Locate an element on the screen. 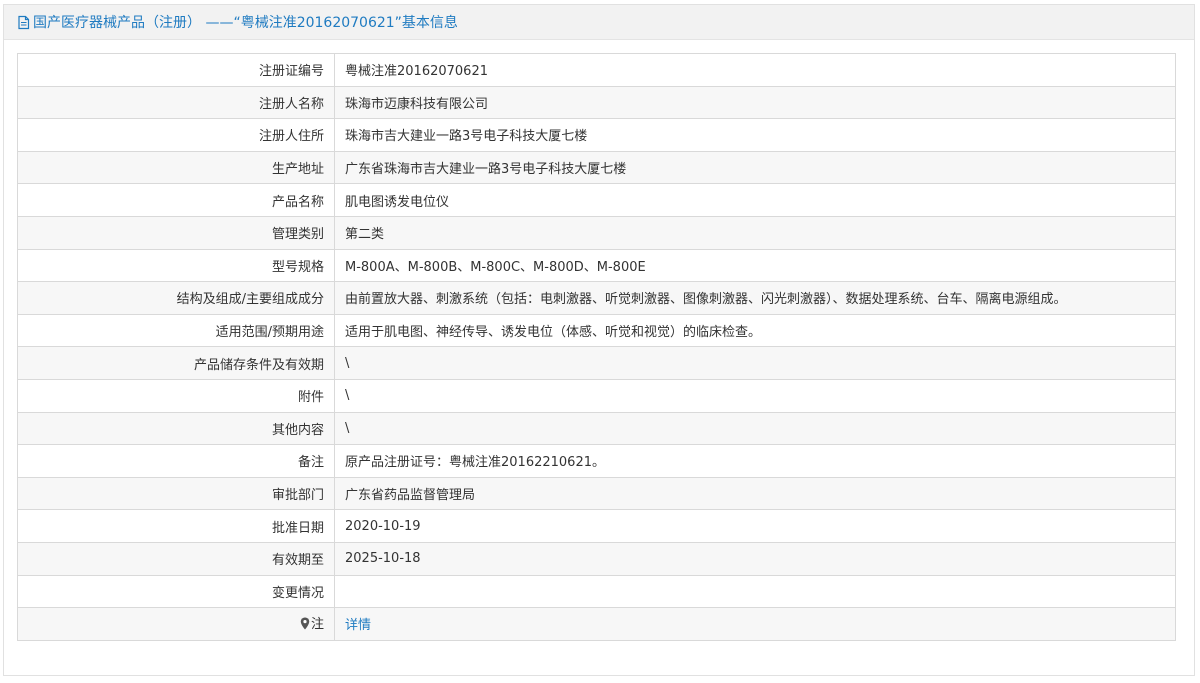 The height and width of the screenshot is (683, 1200). note-row: 注 详情 is located at coordinates (596, 624).